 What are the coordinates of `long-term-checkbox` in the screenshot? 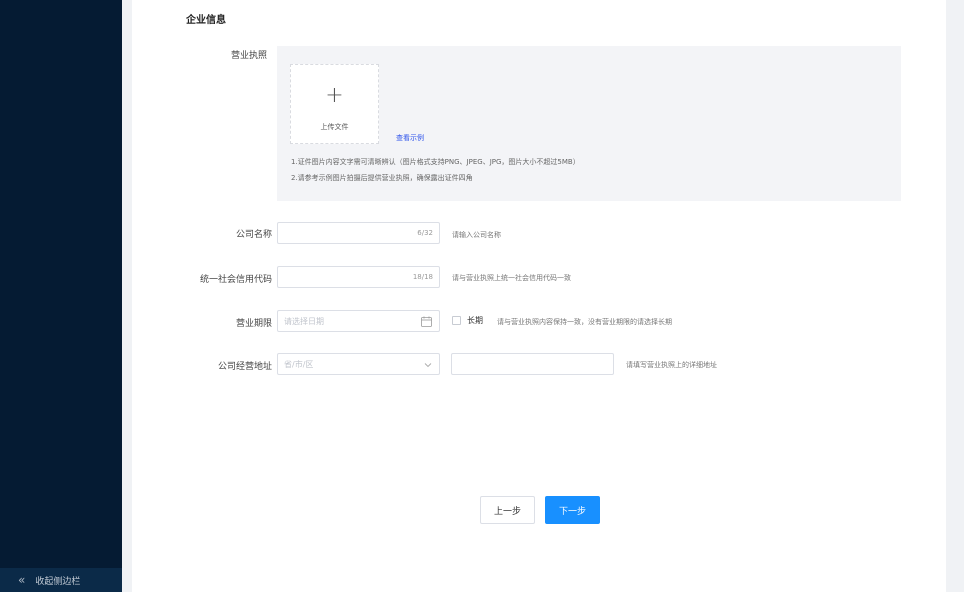 It's located at (456, 320).